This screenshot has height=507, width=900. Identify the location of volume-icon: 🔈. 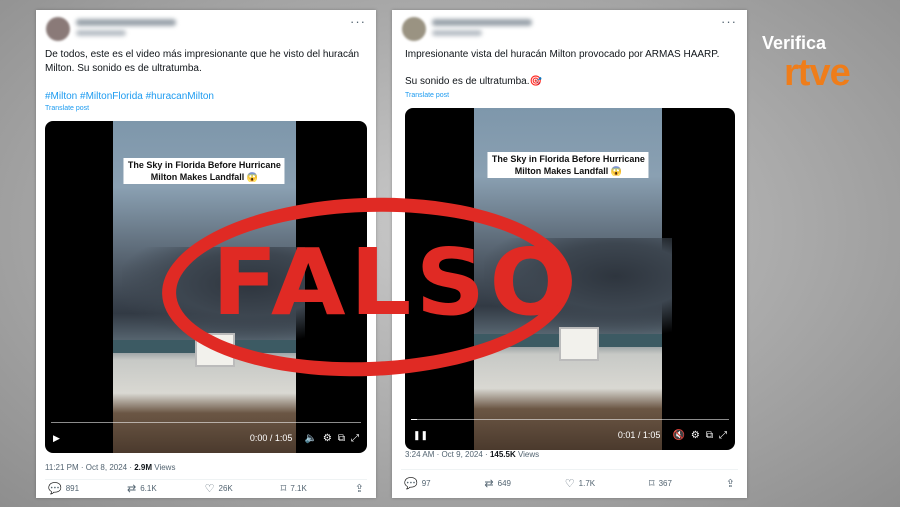
(310, 438).